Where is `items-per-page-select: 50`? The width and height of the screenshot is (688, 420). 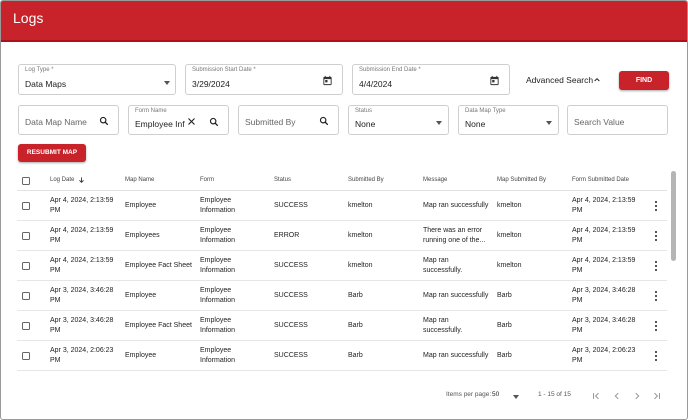 items-per-page-select: 50 is located at coordinates (495, 394).